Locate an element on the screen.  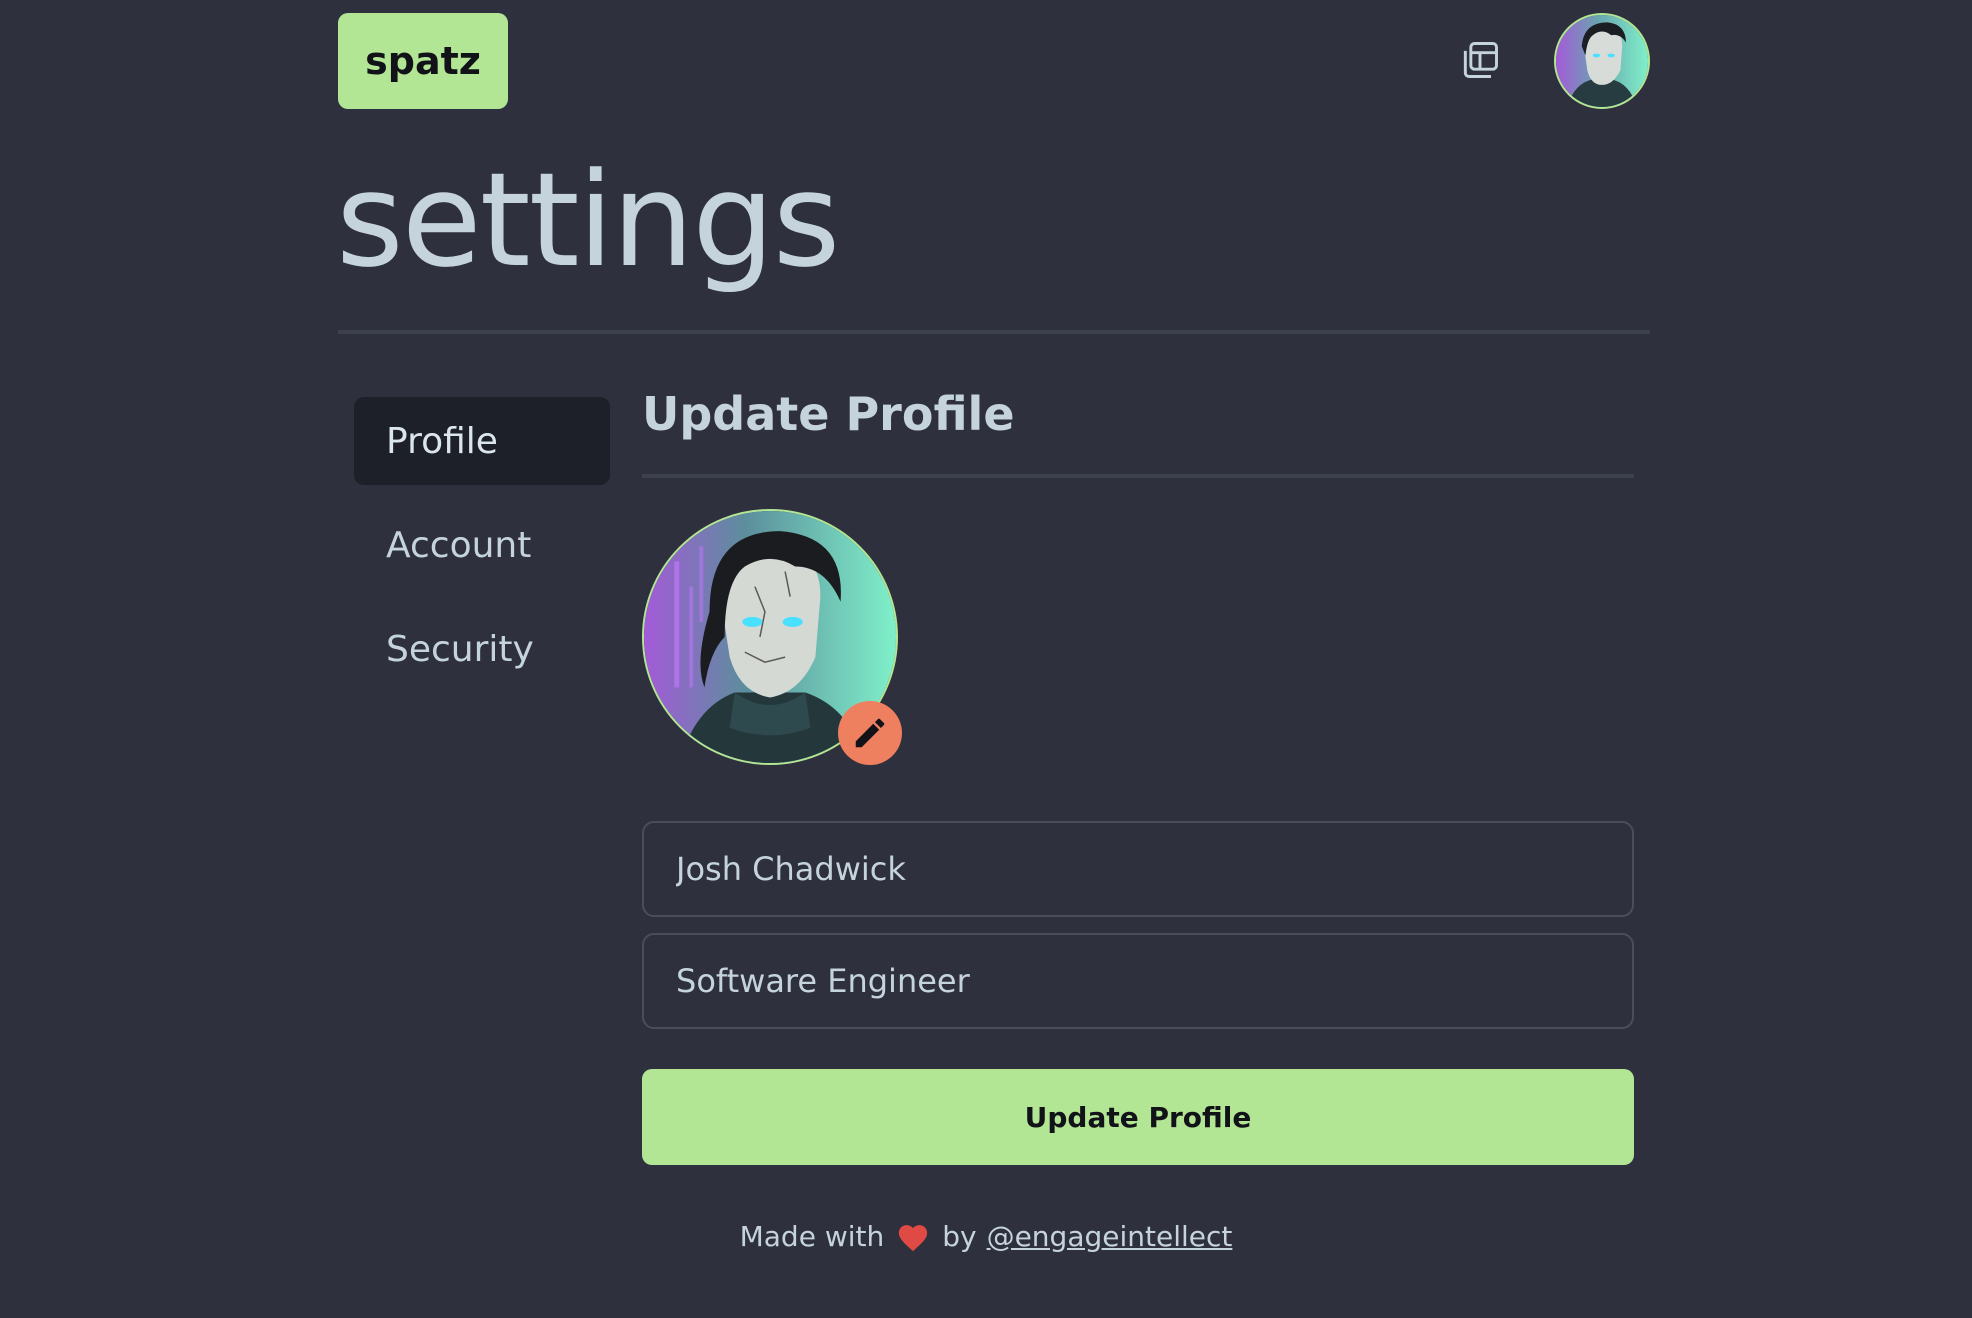
update-profile-button: Update Profile is located at coordinates (1138, 1117).